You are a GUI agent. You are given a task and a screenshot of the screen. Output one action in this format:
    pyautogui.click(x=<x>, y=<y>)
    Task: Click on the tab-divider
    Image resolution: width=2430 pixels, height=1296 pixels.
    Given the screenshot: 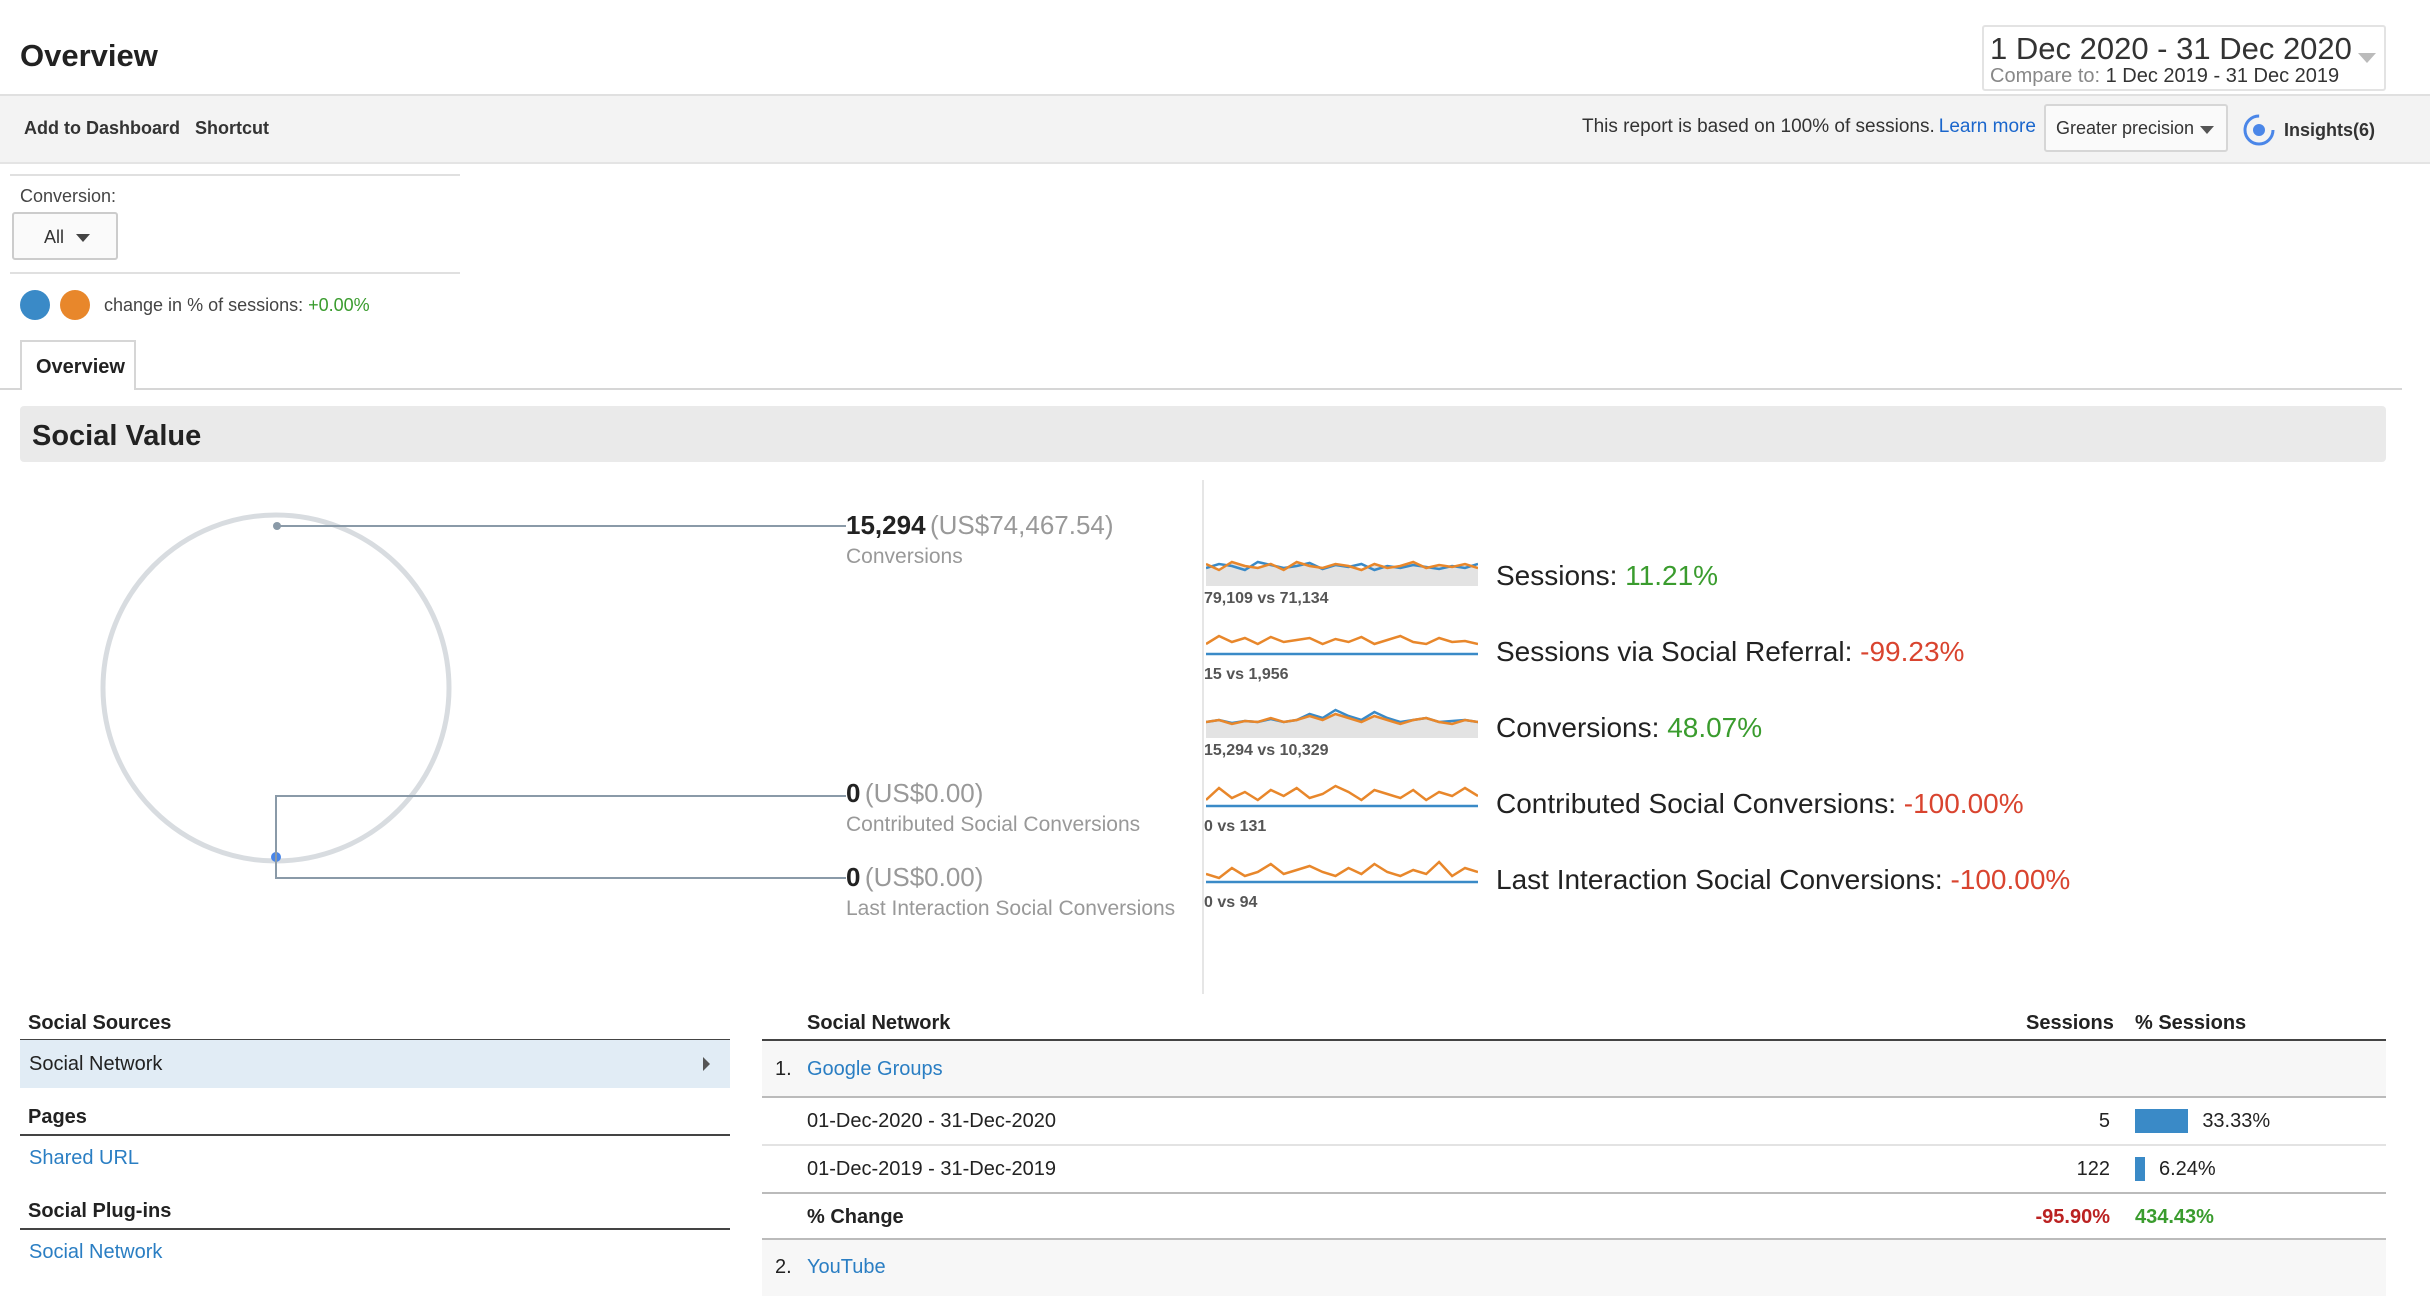 What is the action you would take?
    pyautogui.click(x=1201, y=389)
    